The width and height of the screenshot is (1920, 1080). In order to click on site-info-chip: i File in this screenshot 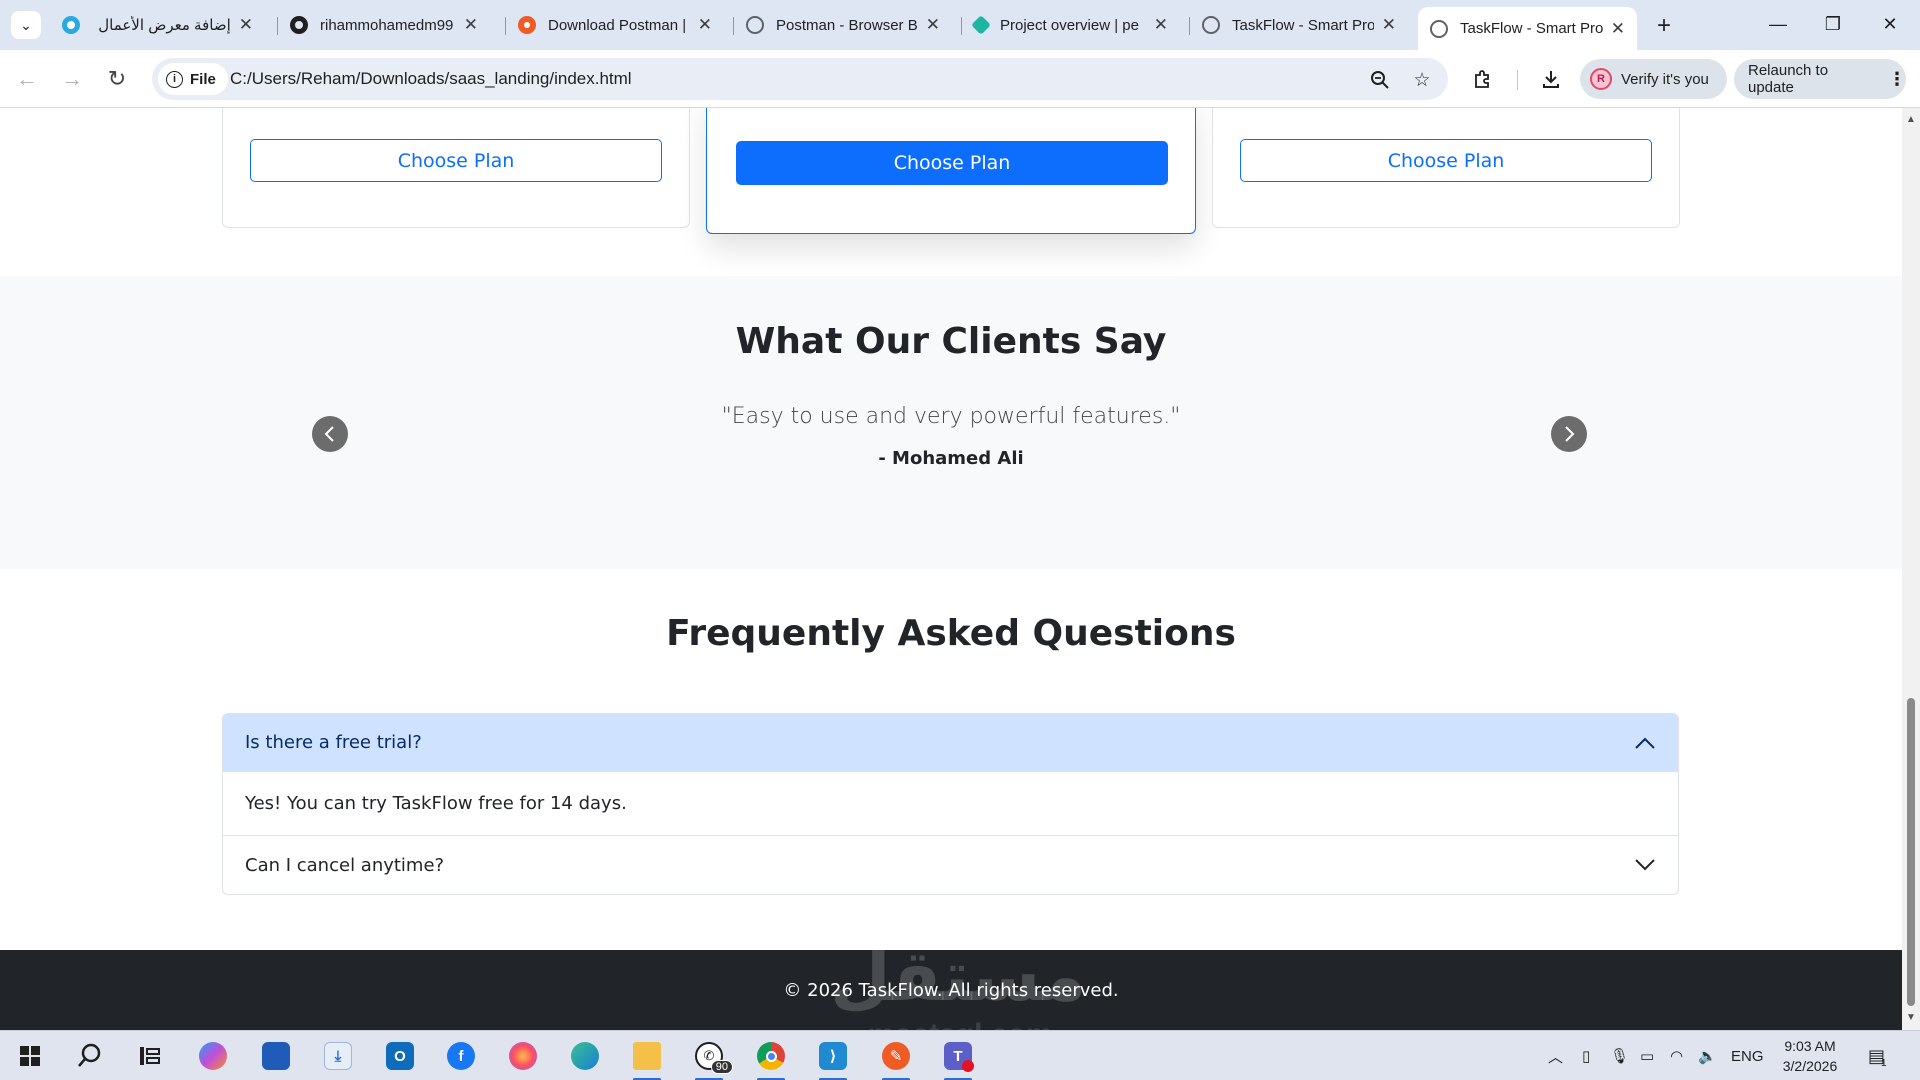, I will do `click(193, 79)`.